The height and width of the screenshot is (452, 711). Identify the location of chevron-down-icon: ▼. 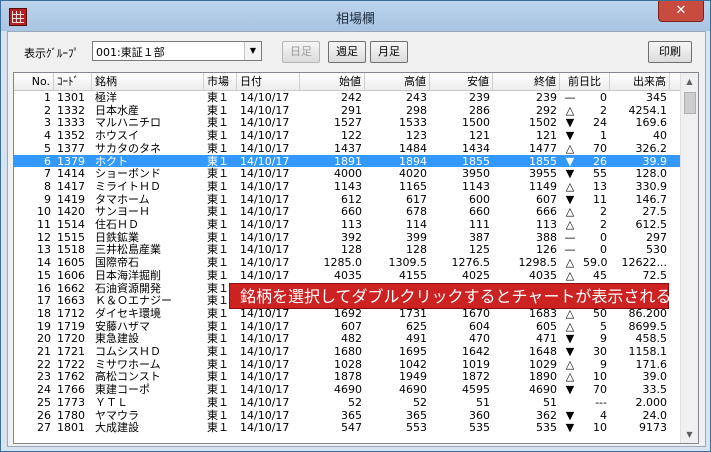
(252, 51).